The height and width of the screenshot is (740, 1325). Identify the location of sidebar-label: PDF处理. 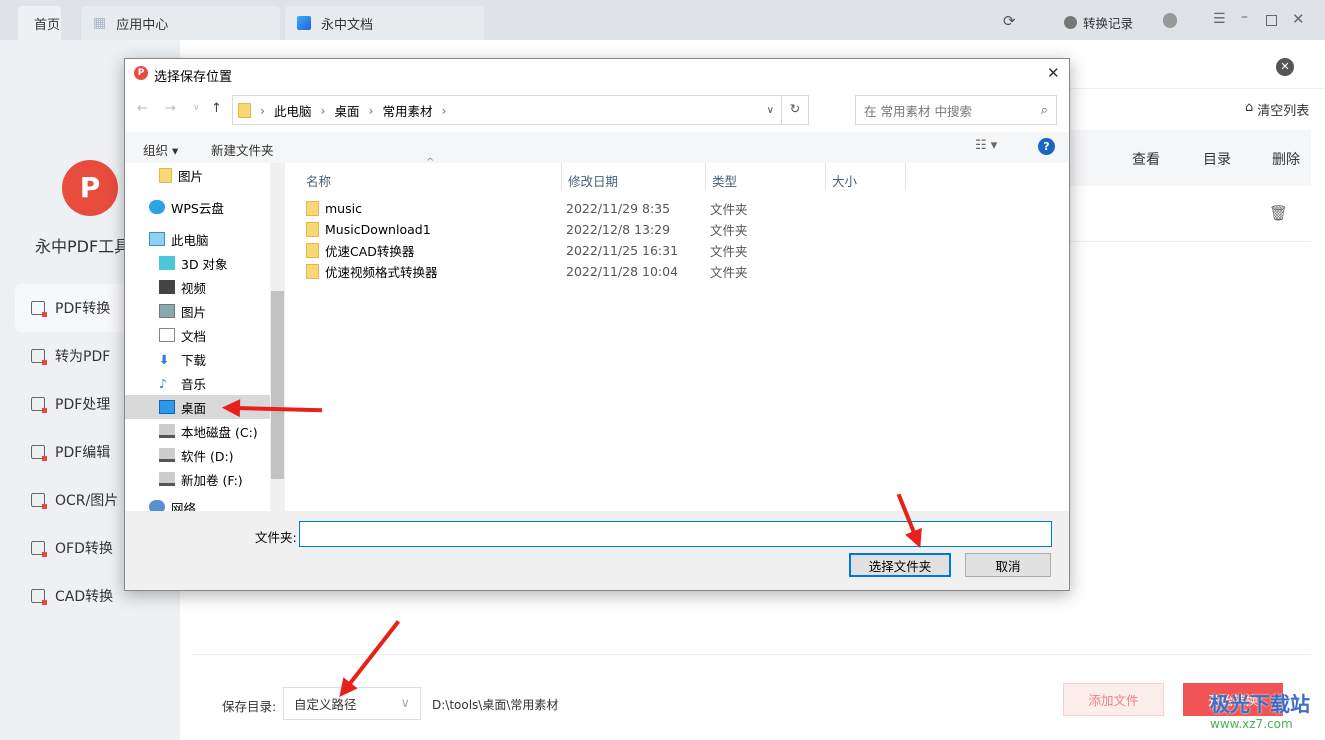
(83, 405).